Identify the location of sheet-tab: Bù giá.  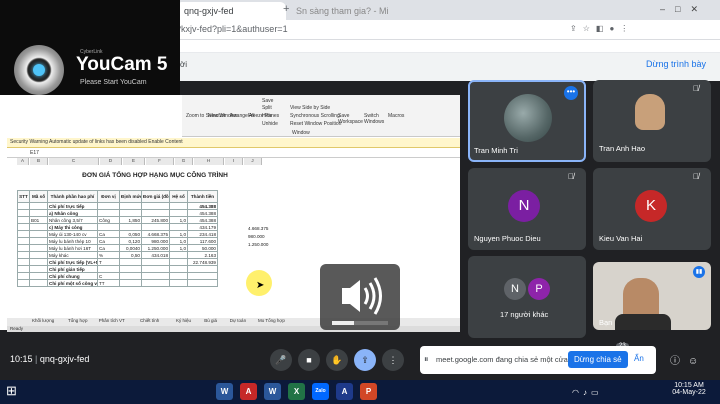
(210, 320).